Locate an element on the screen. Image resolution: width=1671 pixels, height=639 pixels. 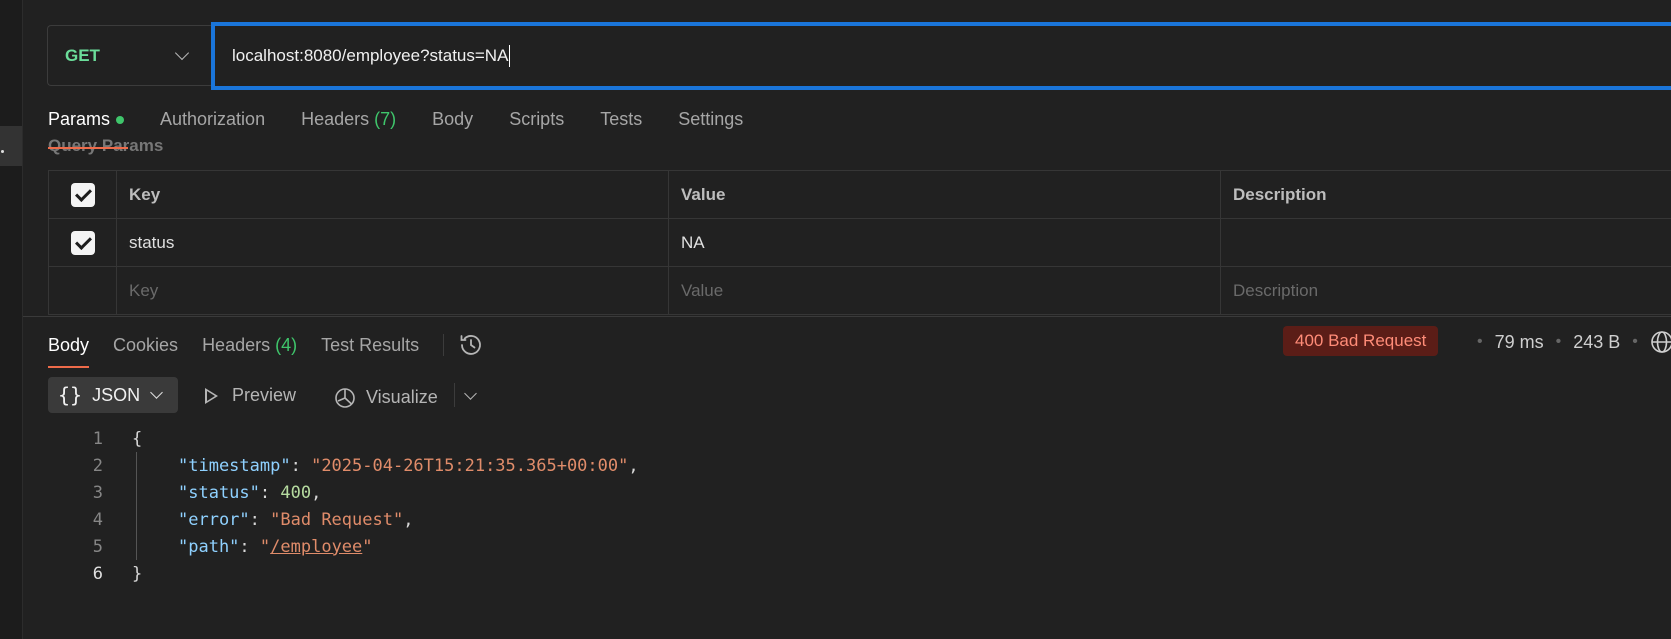
code-line: 3 "status": 400, is located at coordinates (343, 492).